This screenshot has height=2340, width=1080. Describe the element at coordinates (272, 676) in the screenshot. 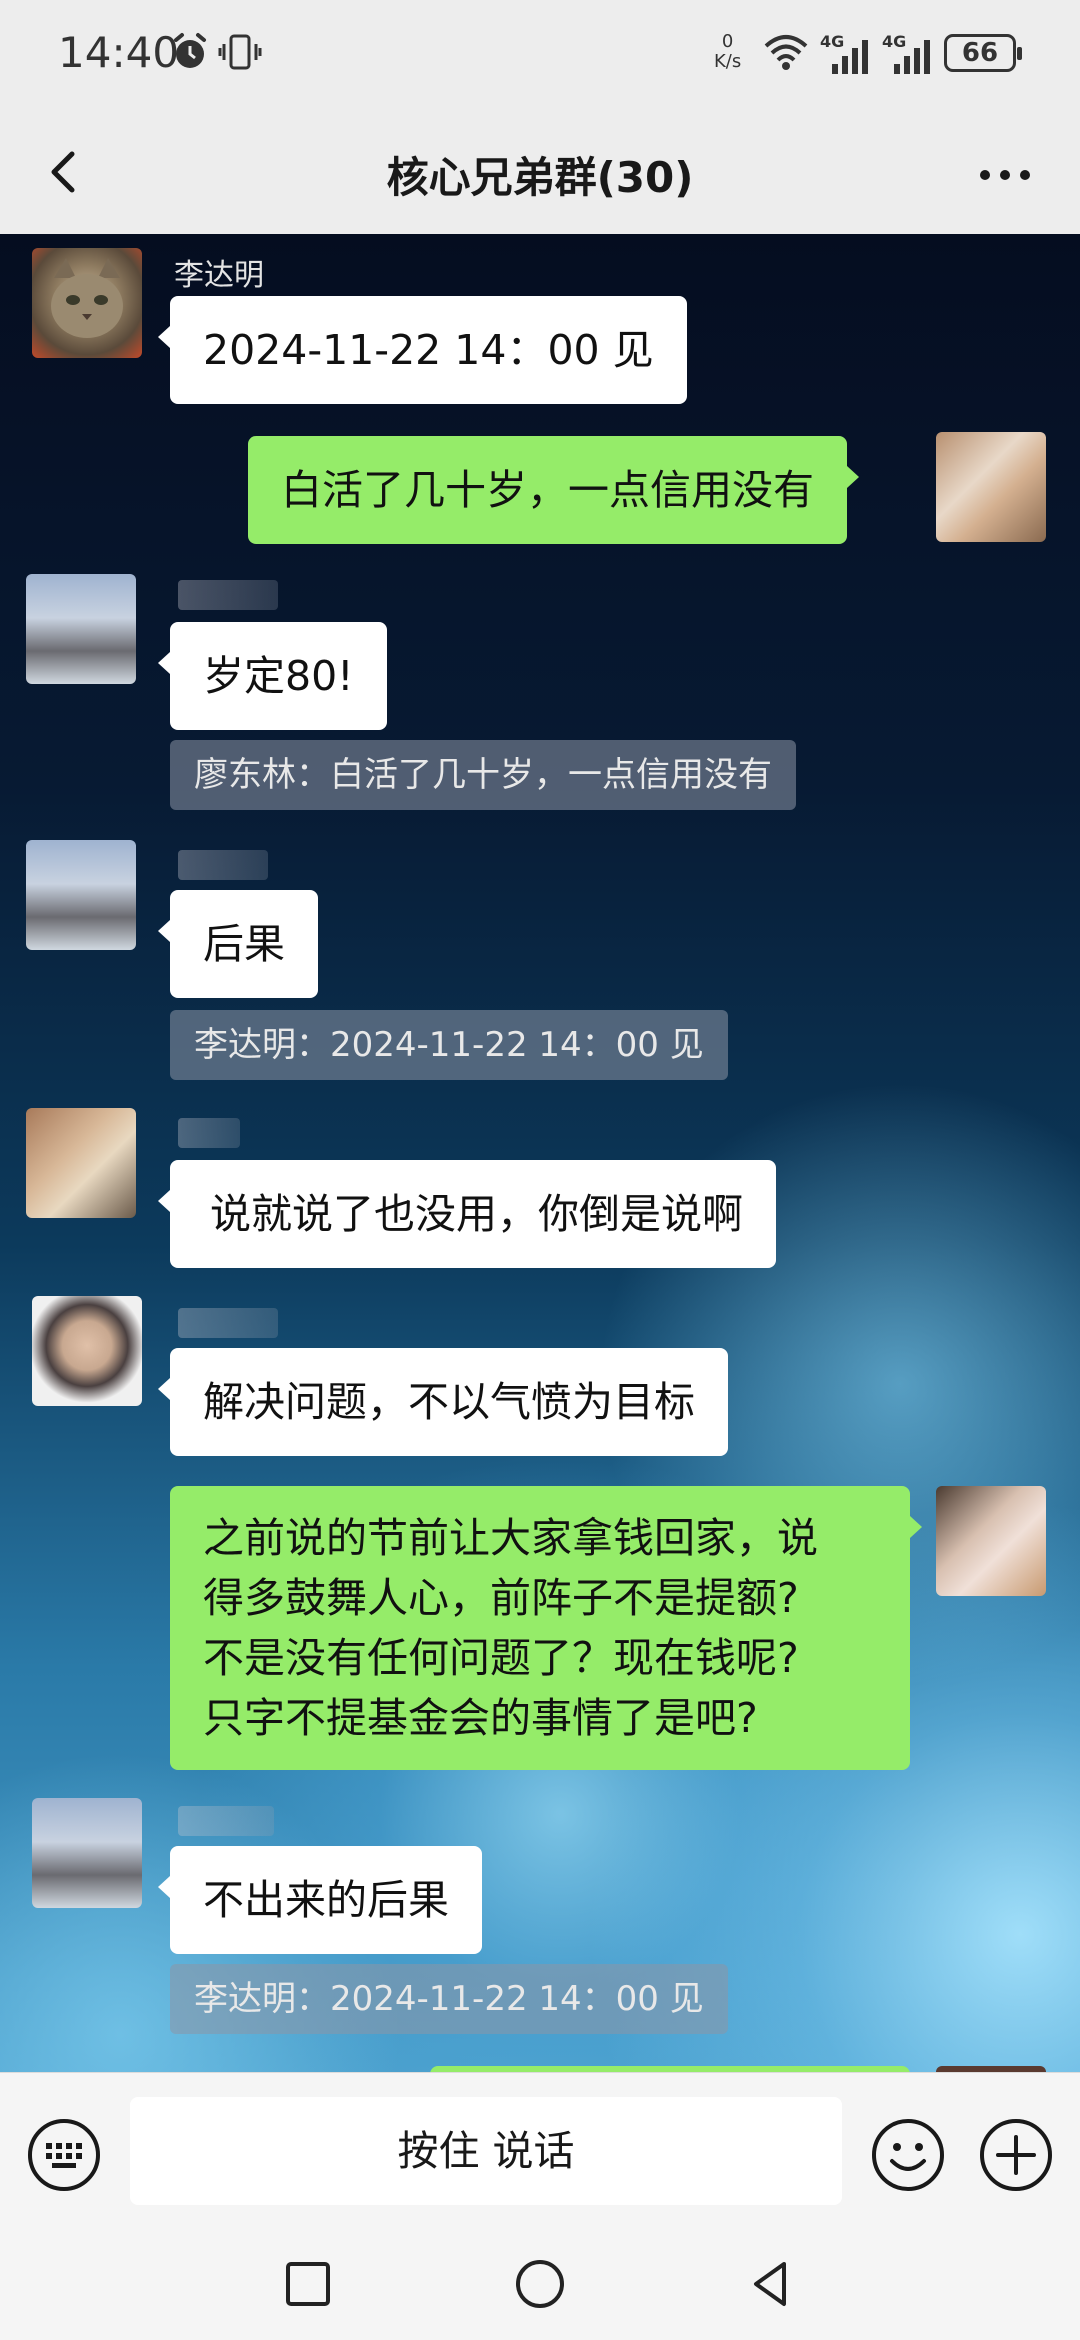

I see `message-bubble: 岁定80!` at that location.